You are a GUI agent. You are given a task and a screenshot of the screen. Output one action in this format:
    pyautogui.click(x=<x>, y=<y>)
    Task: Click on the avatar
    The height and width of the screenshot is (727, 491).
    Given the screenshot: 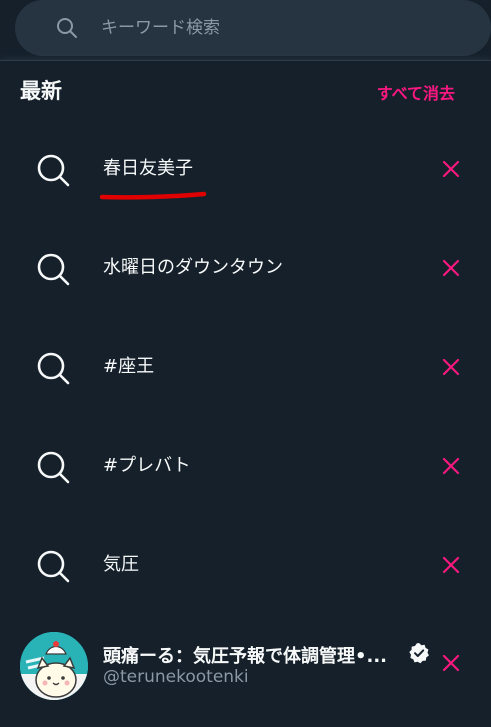 What is the action you would take?
    pyautogui.click(x=54, y=666)
    